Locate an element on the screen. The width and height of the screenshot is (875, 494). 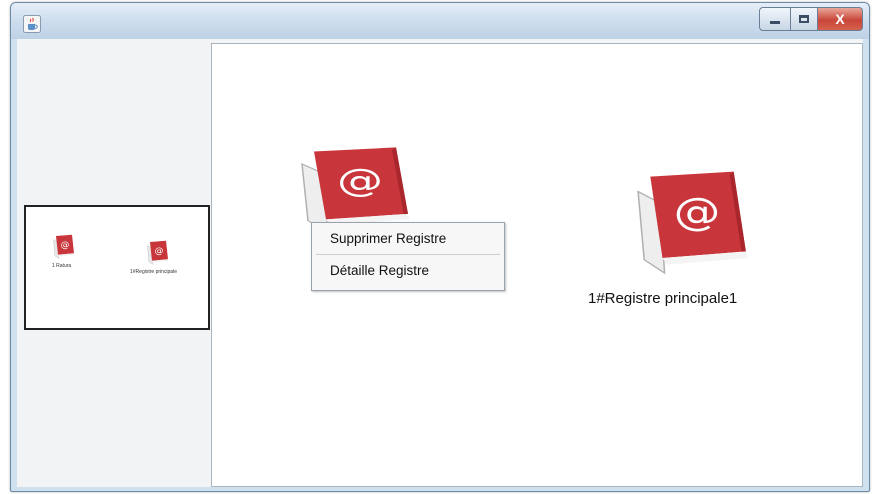
maximize-button is located at coordinates (804, 19).